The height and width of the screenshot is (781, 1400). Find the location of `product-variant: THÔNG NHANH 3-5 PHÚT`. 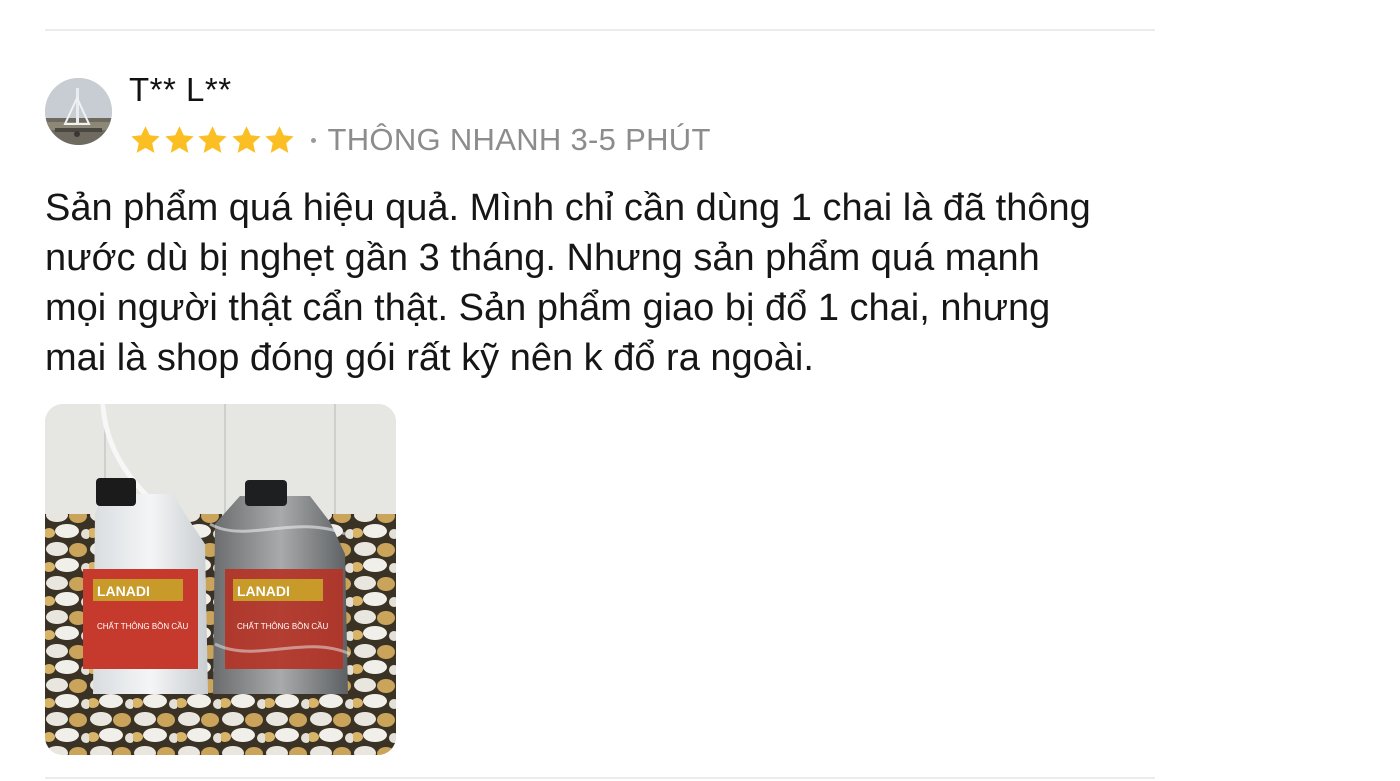

product-variant: THÔNG NHANH 3-5 PHÚT is located at coordinates (519, 139).